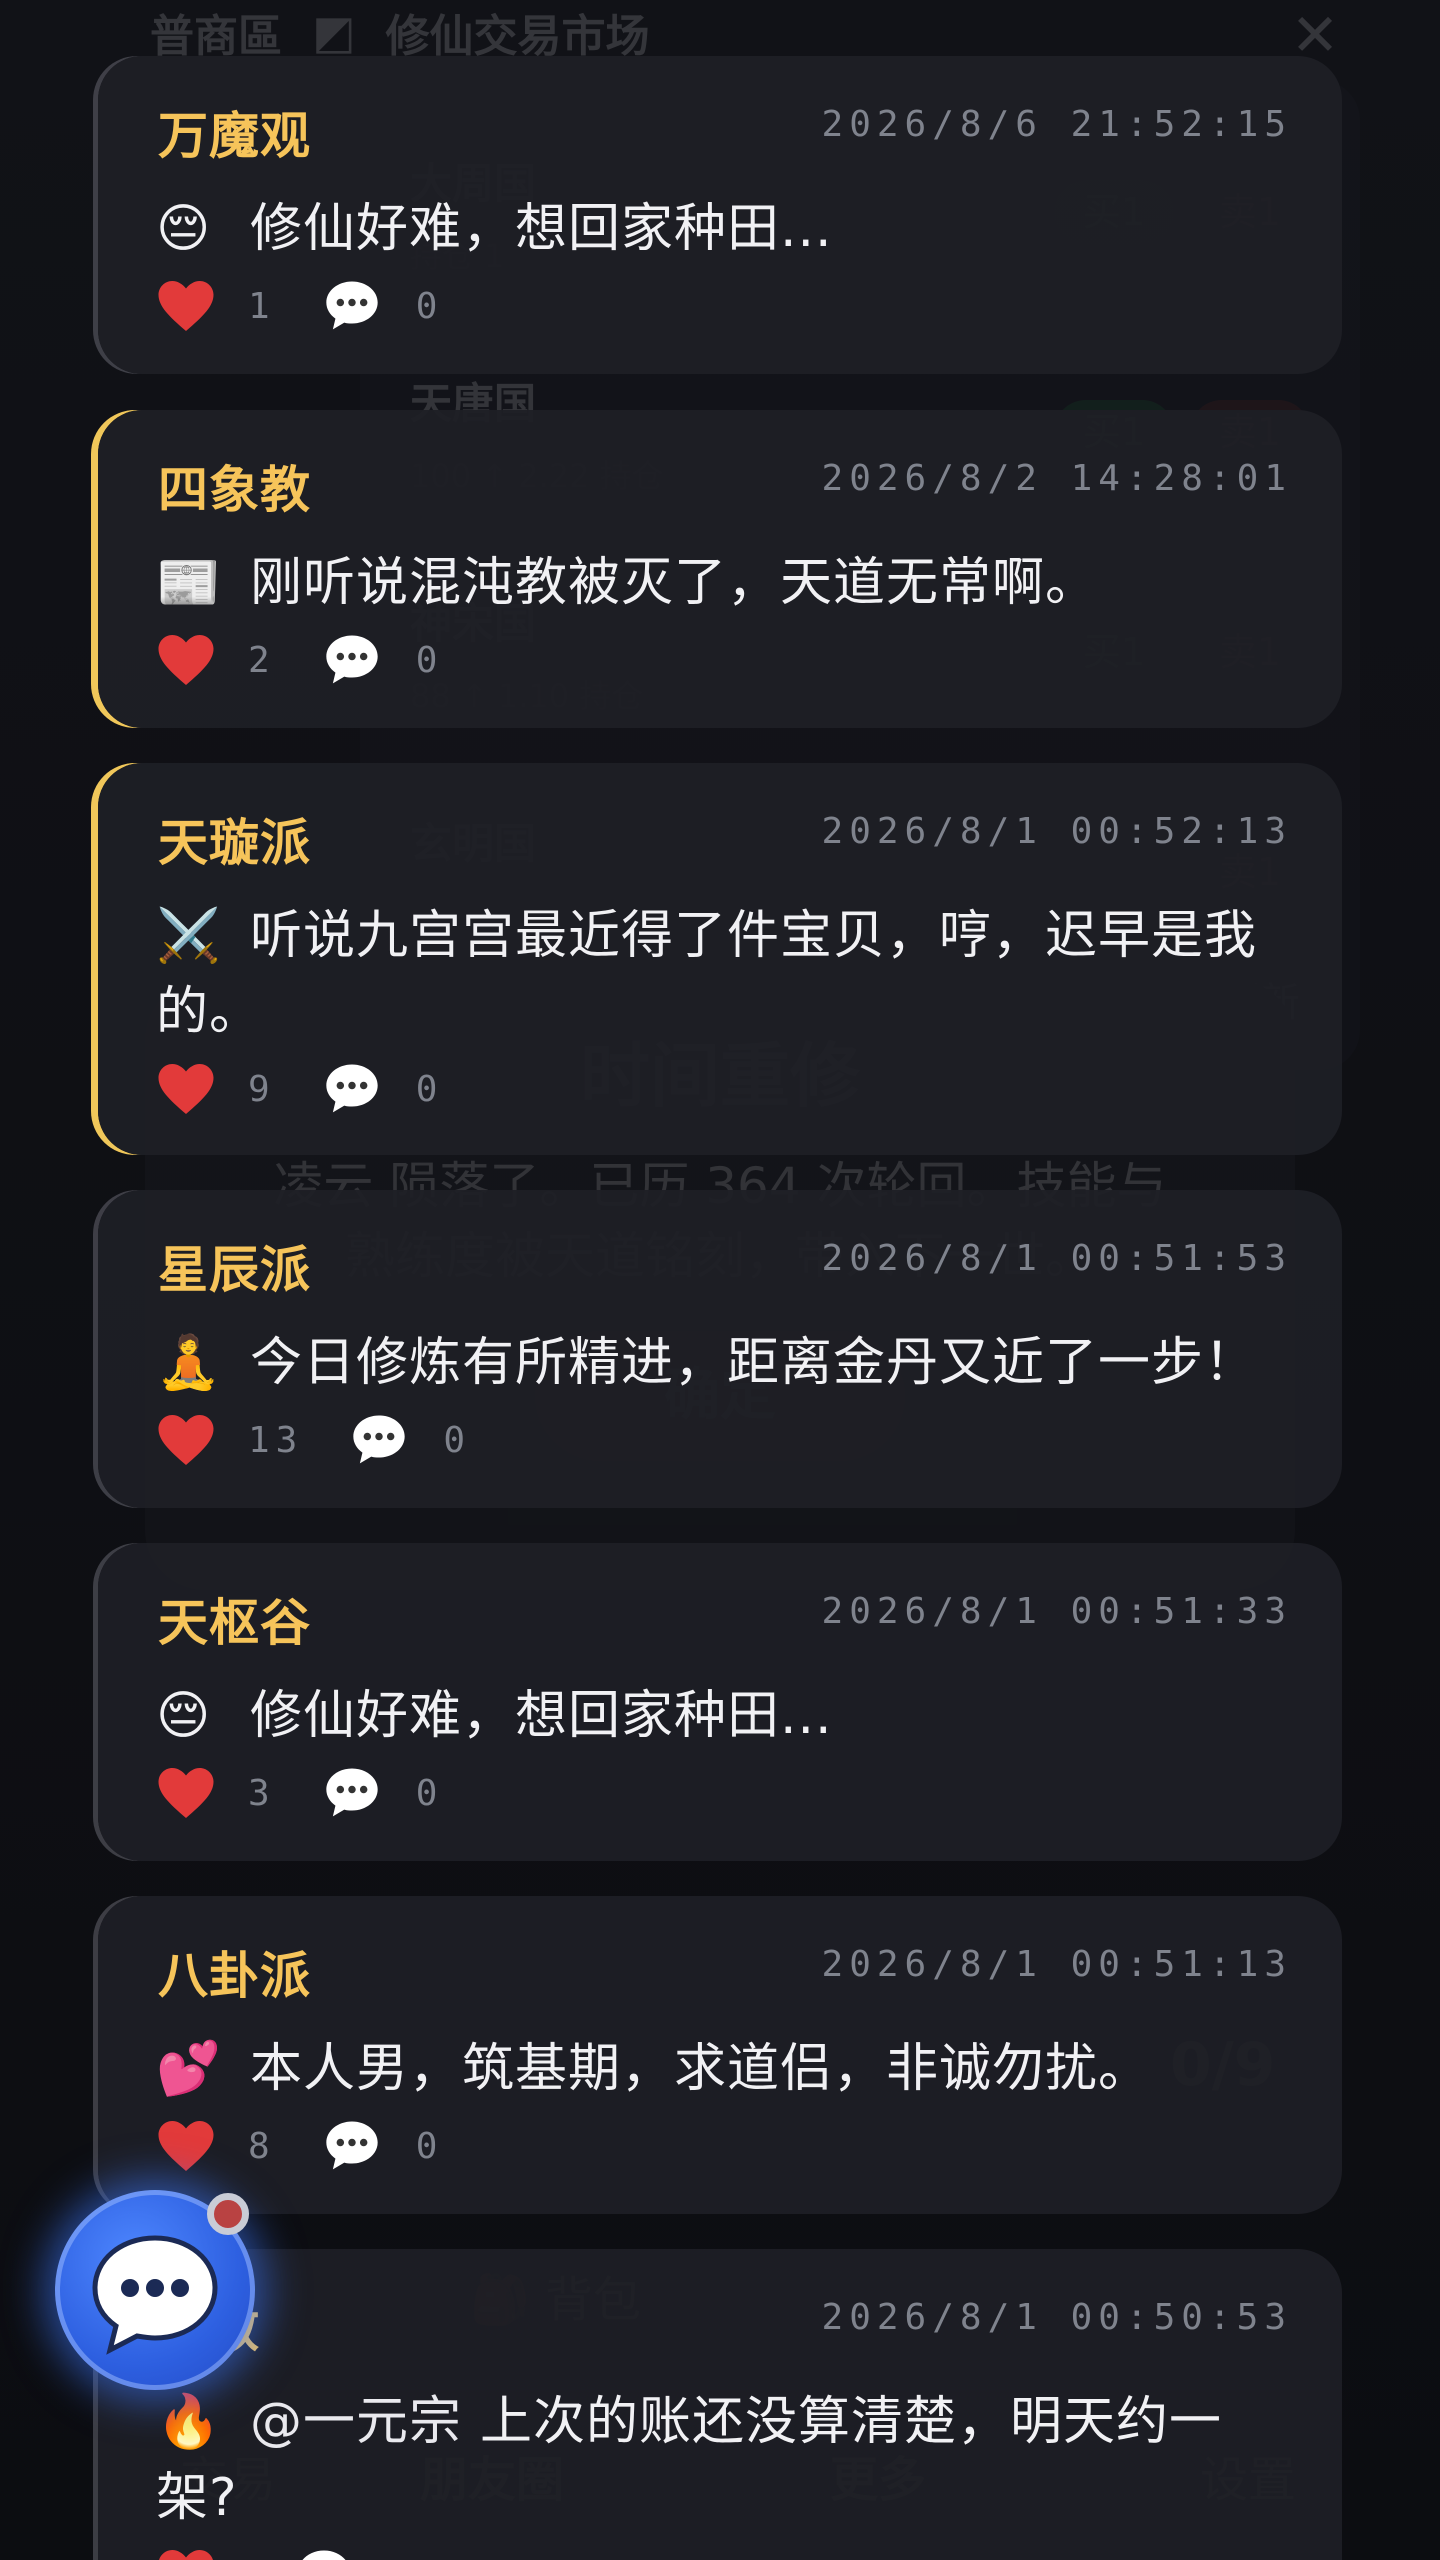 The width and height of the screenshot is (1440, 2560). What do you see at coordinates (1056, 478) in the screenshot?
I see `post-timestamp: 2026/8/2 14:28:01` at bounding box center [1056, 478].